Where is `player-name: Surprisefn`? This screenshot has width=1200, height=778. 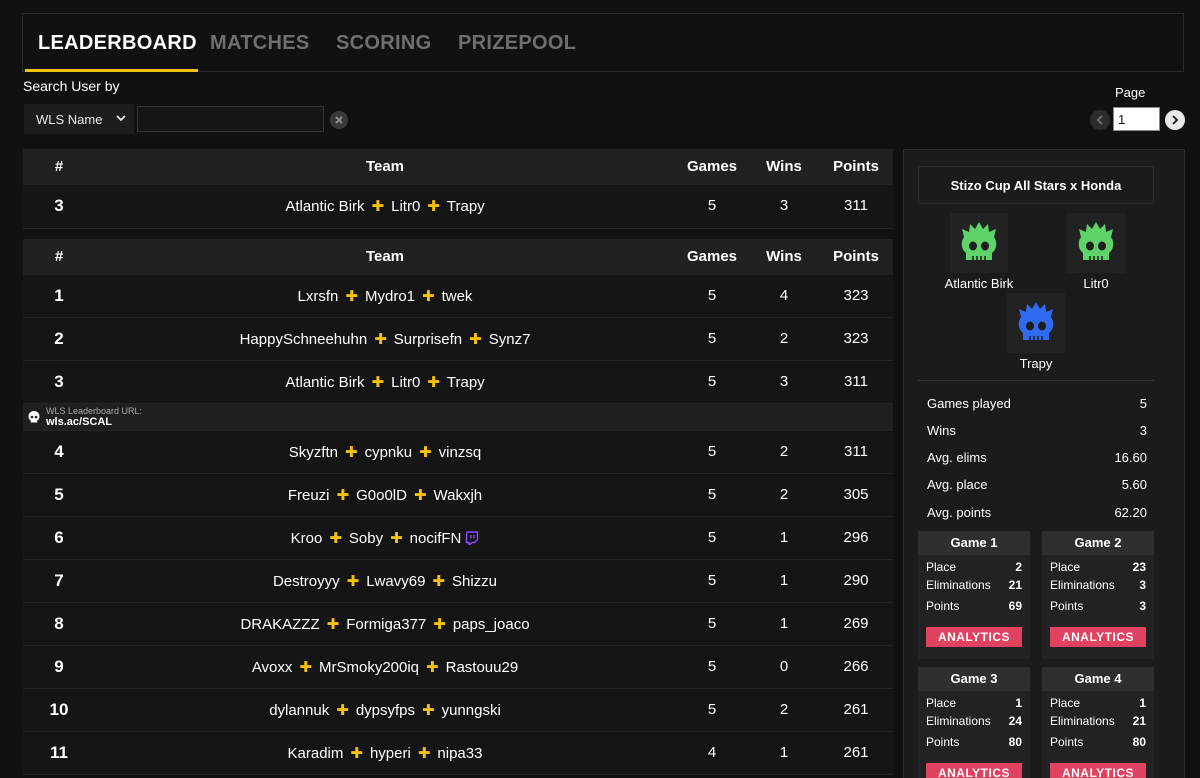
player-name: Surprisefn is located at coordinates (428, 339).